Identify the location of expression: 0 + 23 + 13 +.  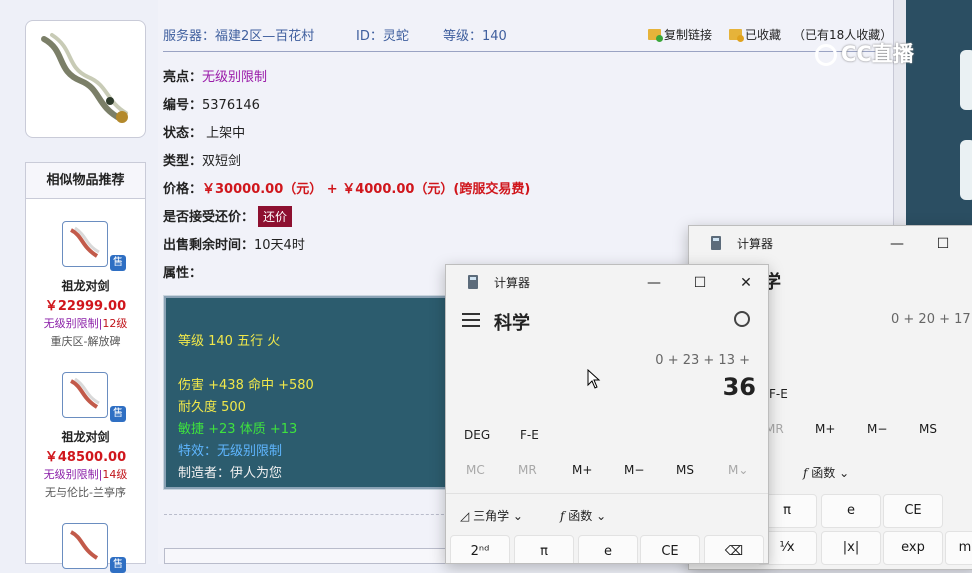
(702, 360).